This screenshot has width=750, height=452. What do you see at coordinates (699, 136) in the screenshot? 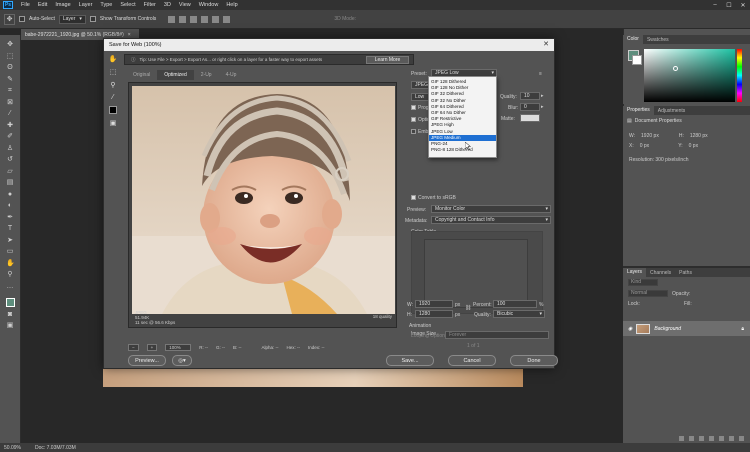
I see `h-value: 1280 px` at bounding box center [699, 136].